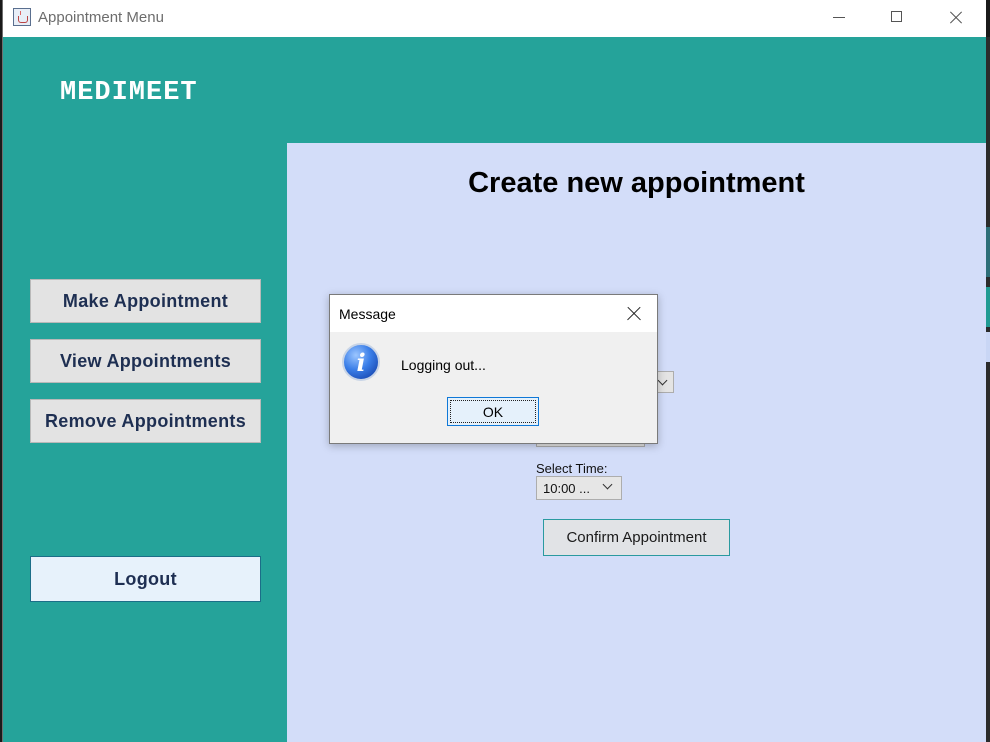 The width and height of the screenshot is (990, 742). What do you see at coordinates (572, 468) in the screenshot?
I see `time-label: Select Time:` at bounding box center [572, 468].